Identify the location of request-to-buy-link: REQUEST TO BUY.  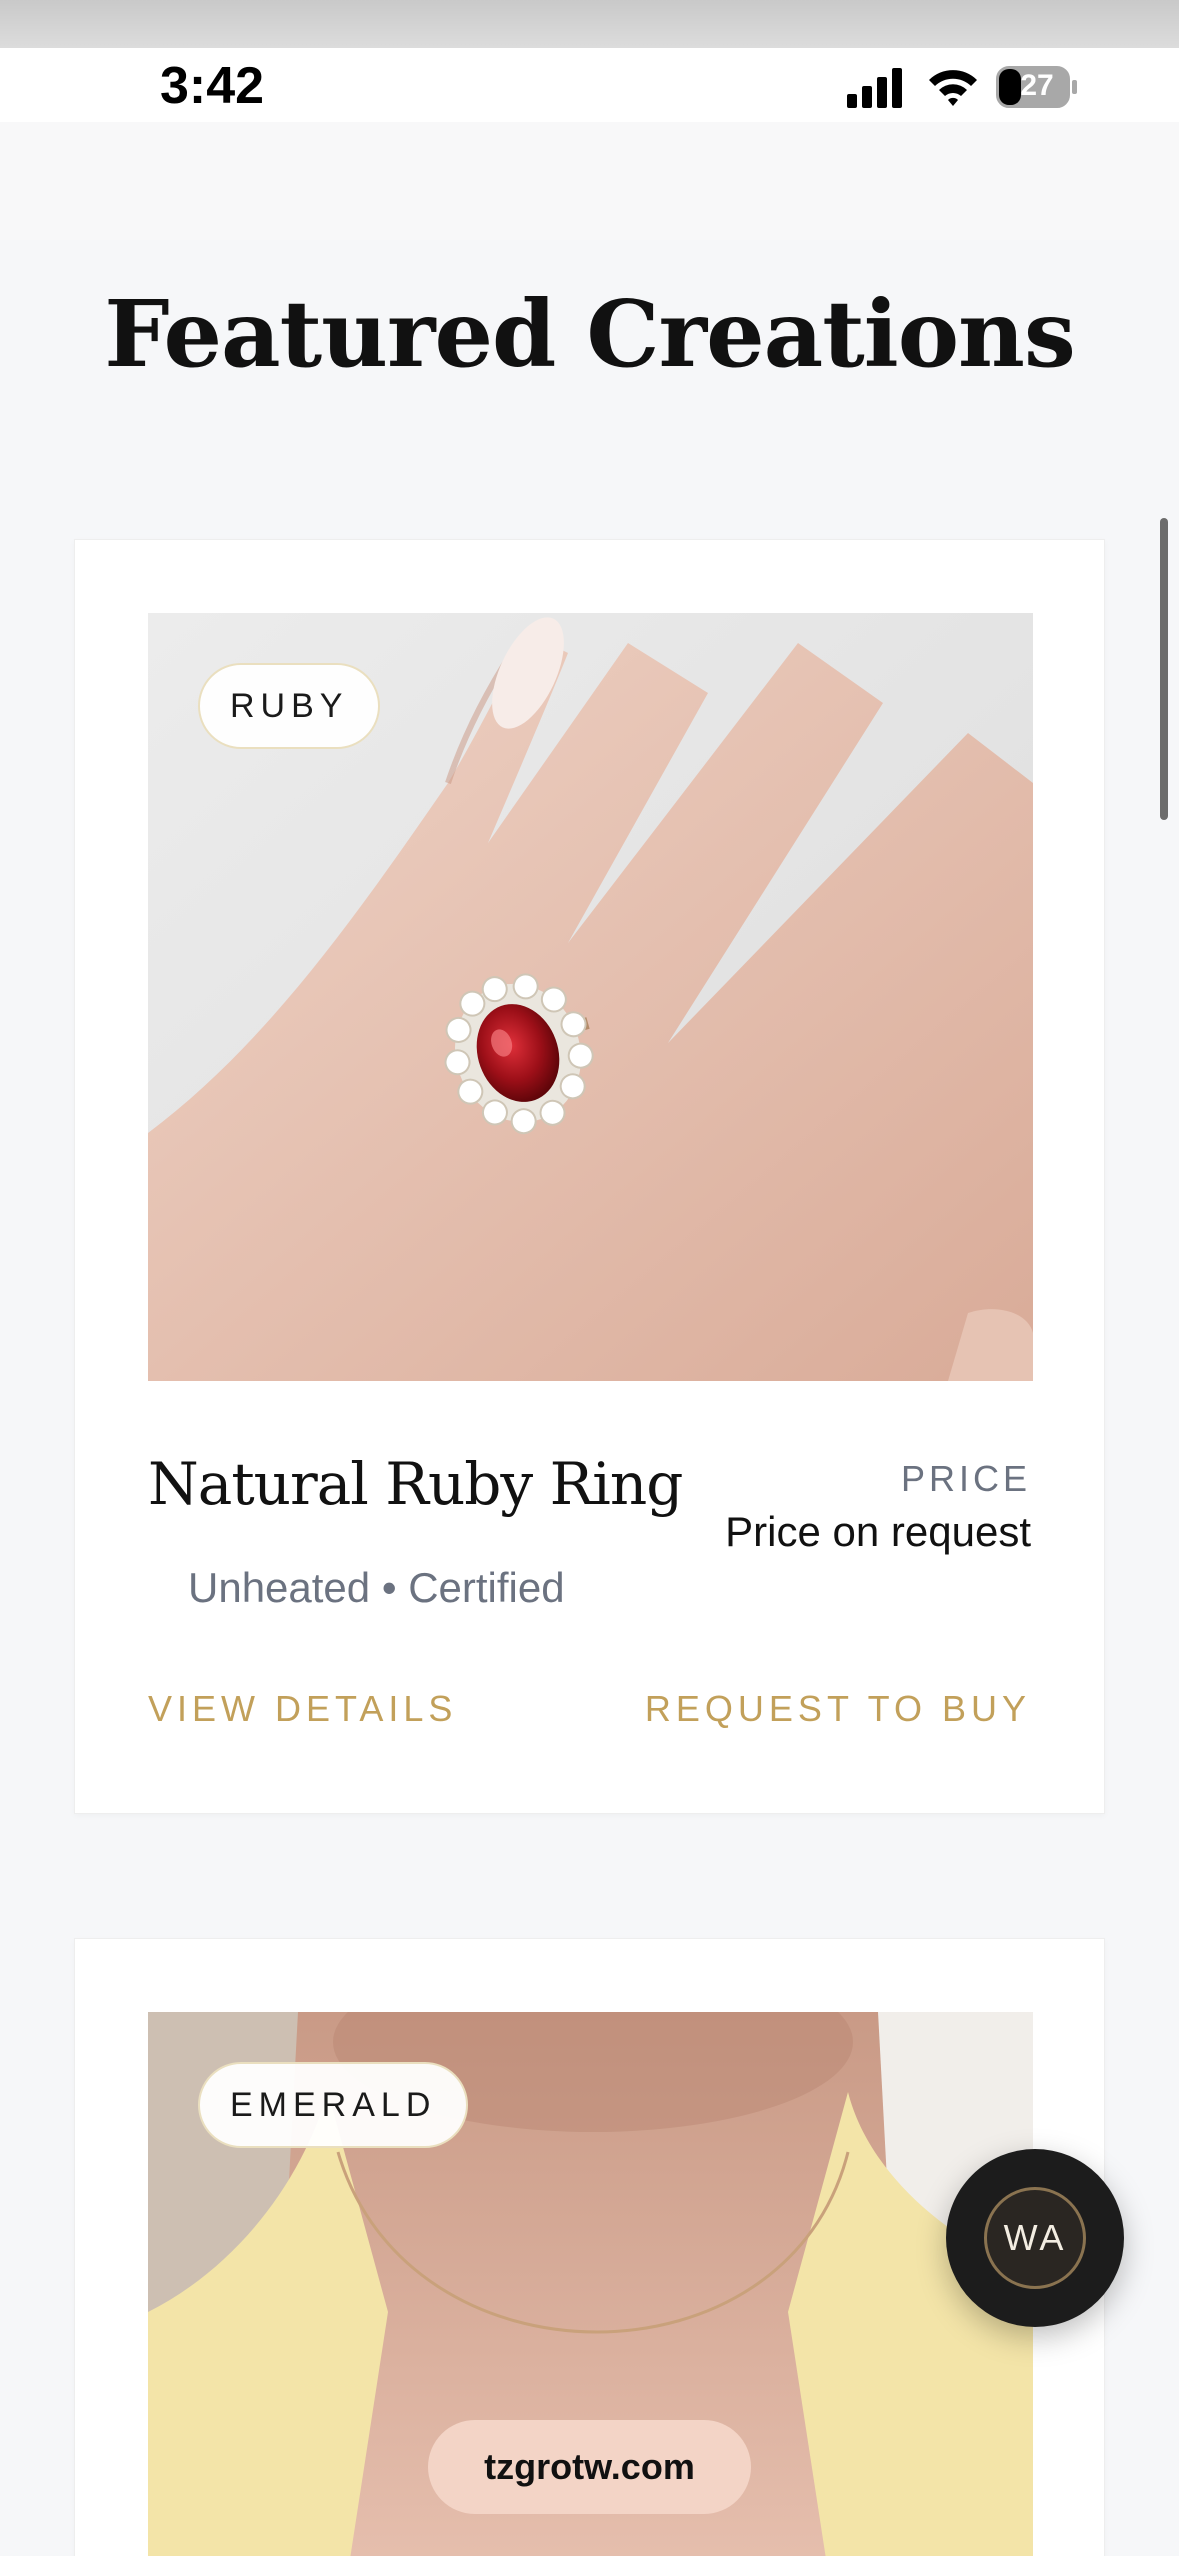
(838, 1709).